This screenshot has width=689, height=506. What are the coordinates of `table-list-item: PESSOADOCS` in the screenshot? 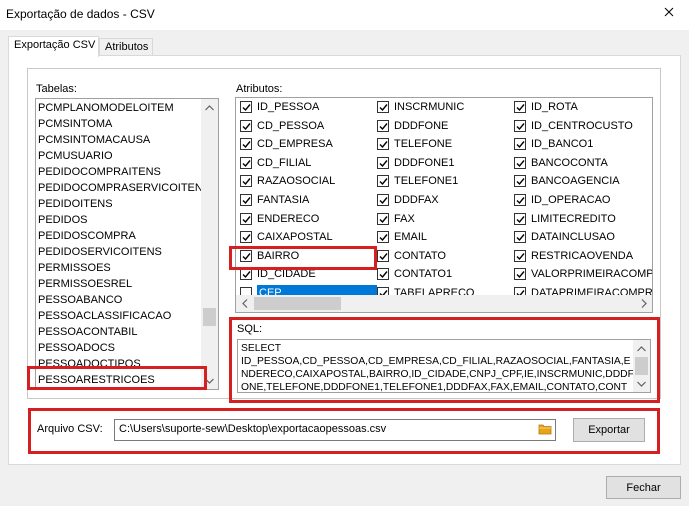 It's located at (118, 348).